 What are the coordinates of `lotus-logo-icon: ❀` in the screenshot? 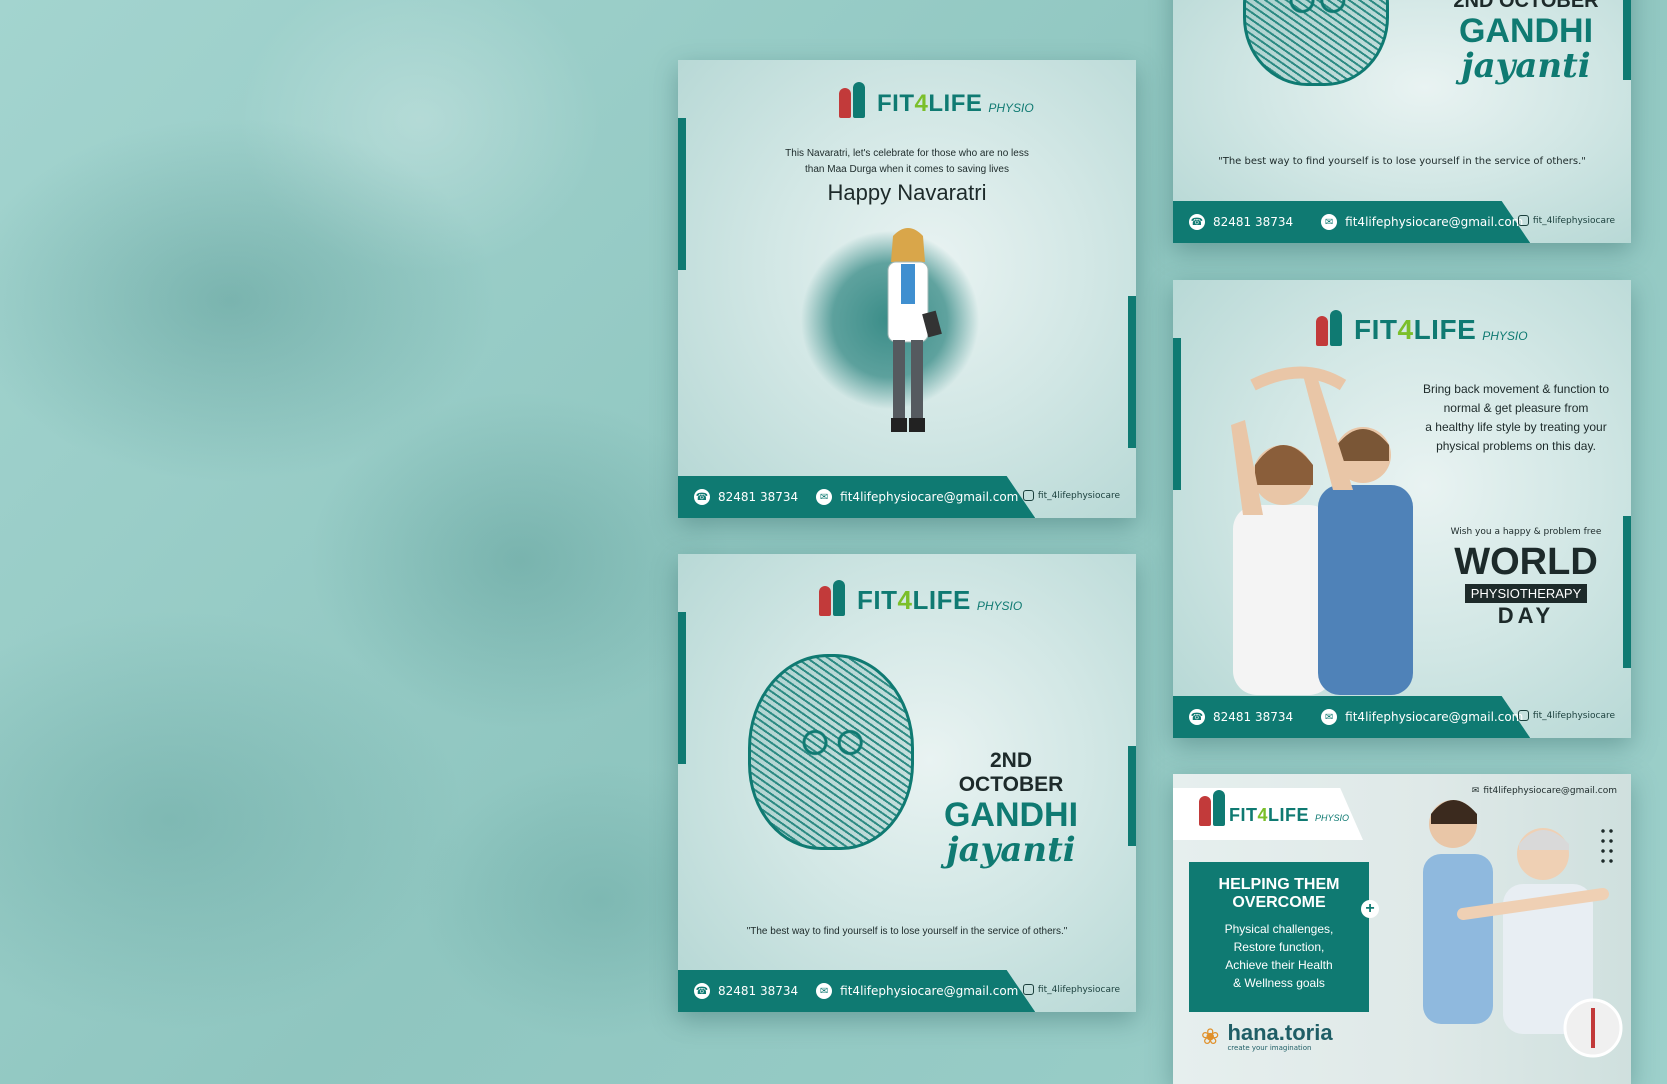 It's located at (1210, 1037).